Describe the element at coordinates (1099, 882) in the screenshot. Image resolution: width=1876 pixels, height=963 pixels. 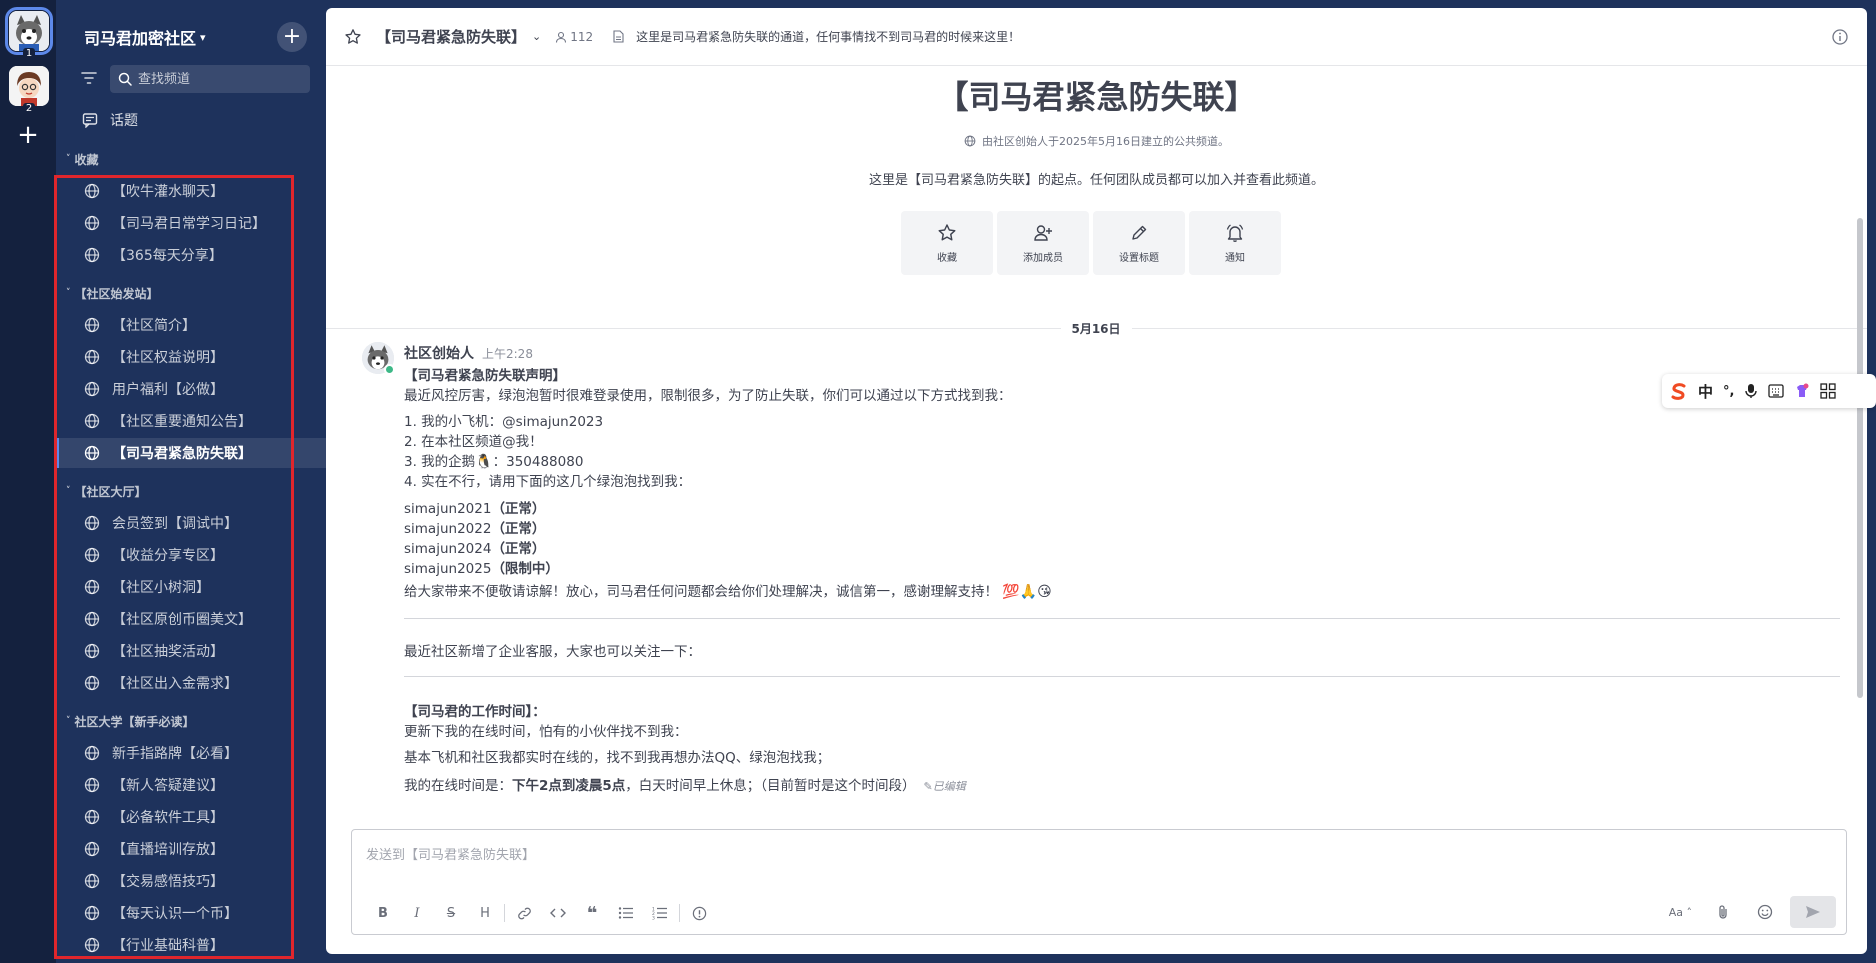
I see `message-composer: B I S H ❝ 123 Aa ˄` at that location.